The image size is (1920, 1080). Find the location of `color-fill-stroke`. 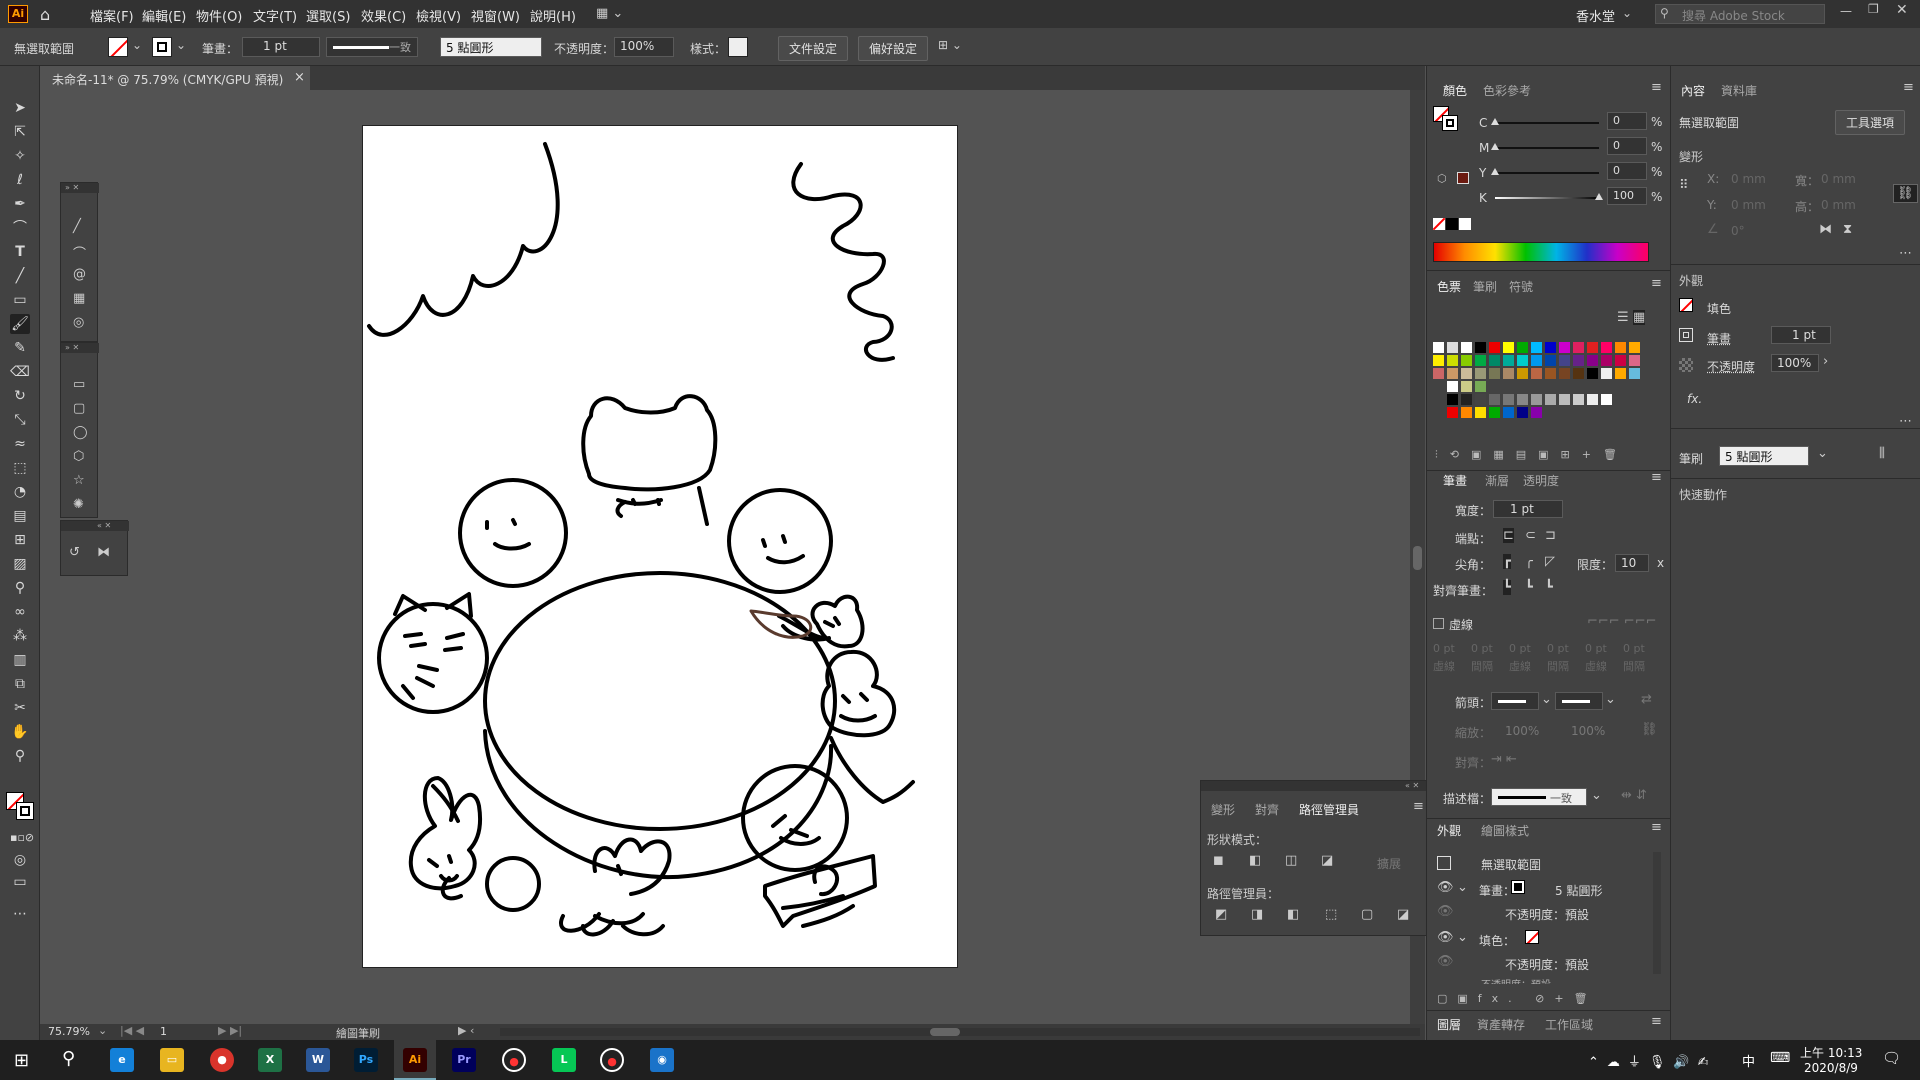

color-fill-stroke is located at coordinates (1446, 119).